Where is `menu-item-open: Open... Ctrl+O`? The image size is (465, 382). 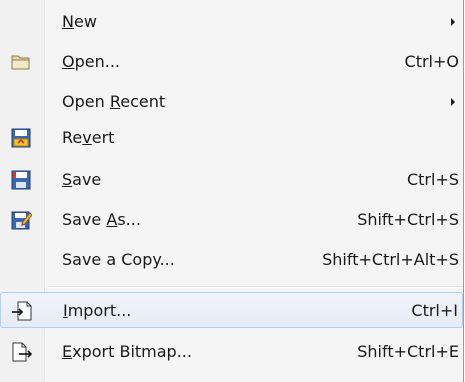
menu-item-open: Open... Ctrl+O is located at coordinates (231, 62).